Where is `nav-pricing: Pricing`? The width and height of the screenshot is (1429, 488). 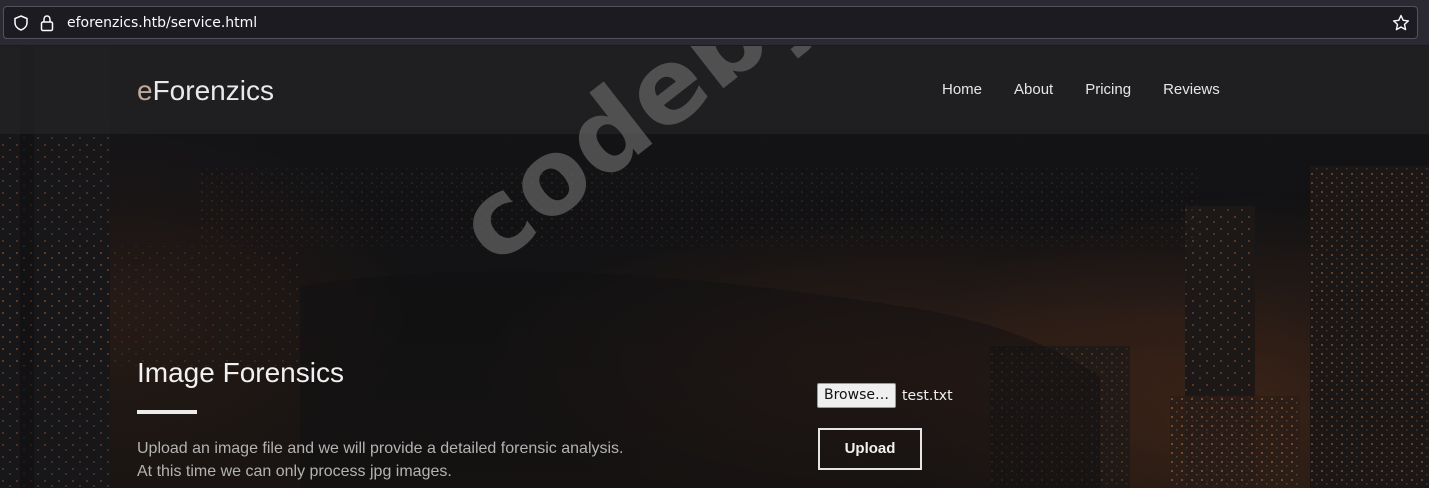
nav-pricing: Pricing is located at coordinates (1108, 90).